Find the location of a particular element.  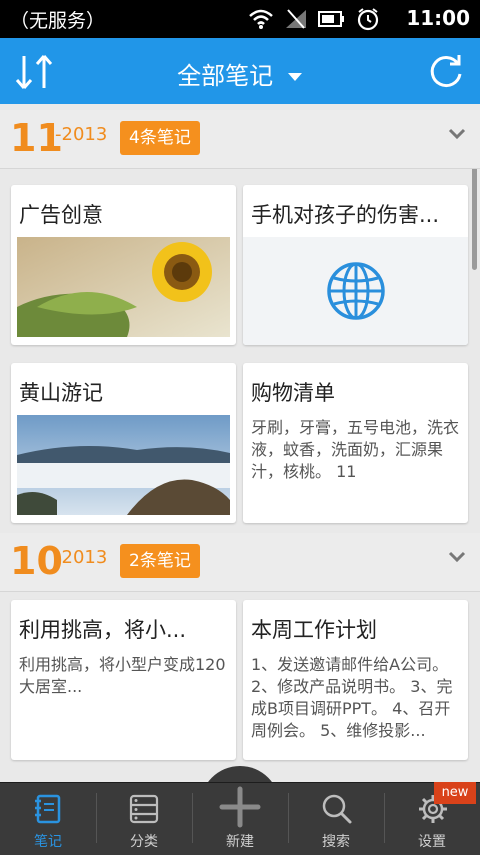

note-title: 购物清单 is located at coordinates (293, 393).